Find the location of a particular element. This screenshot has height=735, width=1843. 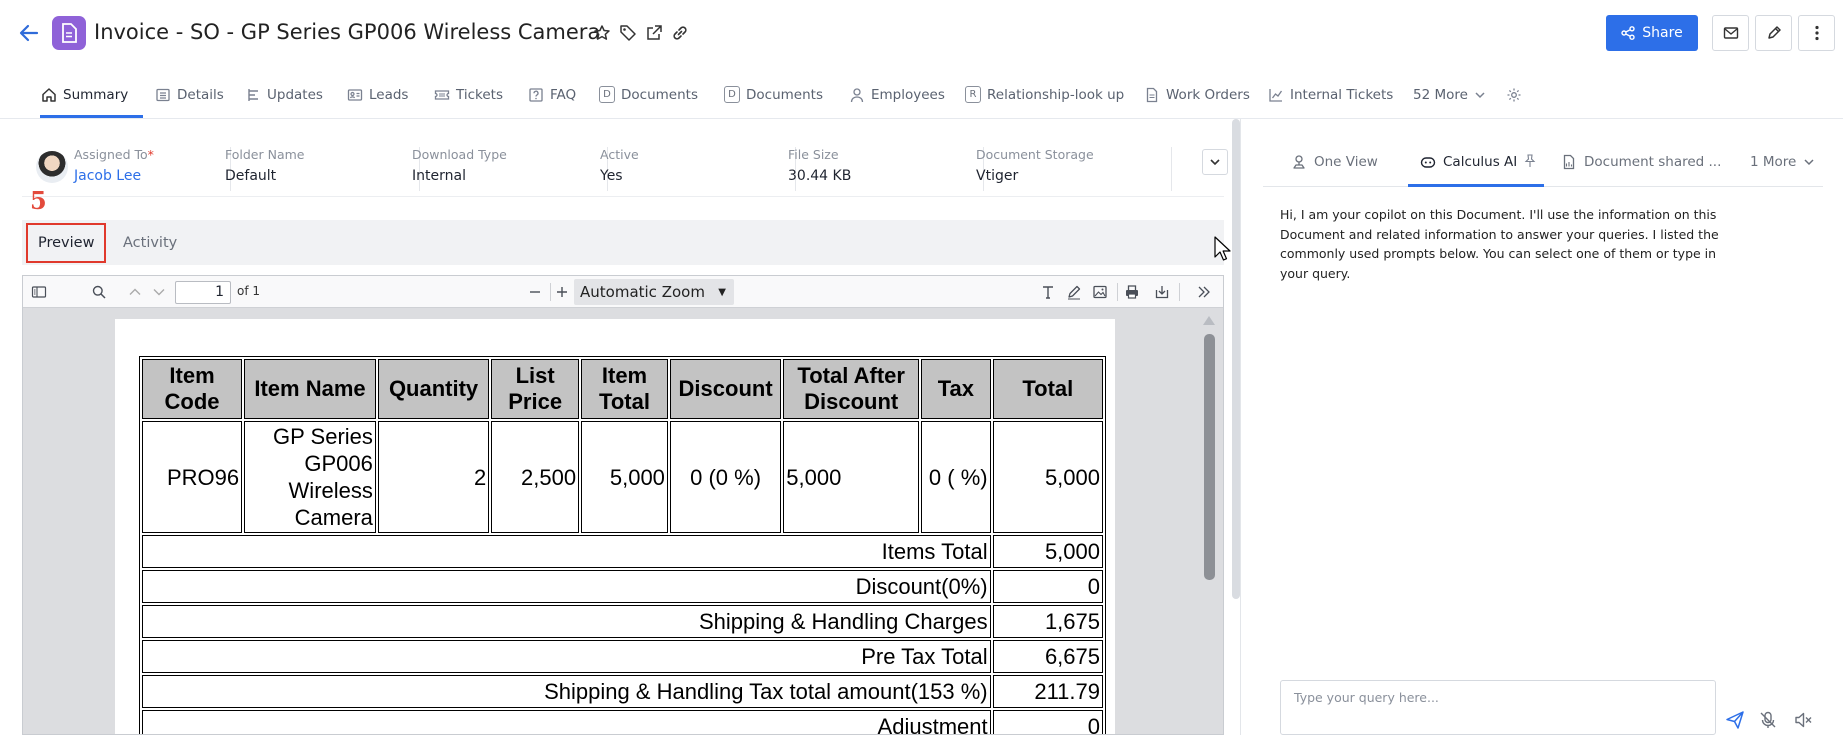

tab-faq: FAQ is located at coordinates (552, 94).